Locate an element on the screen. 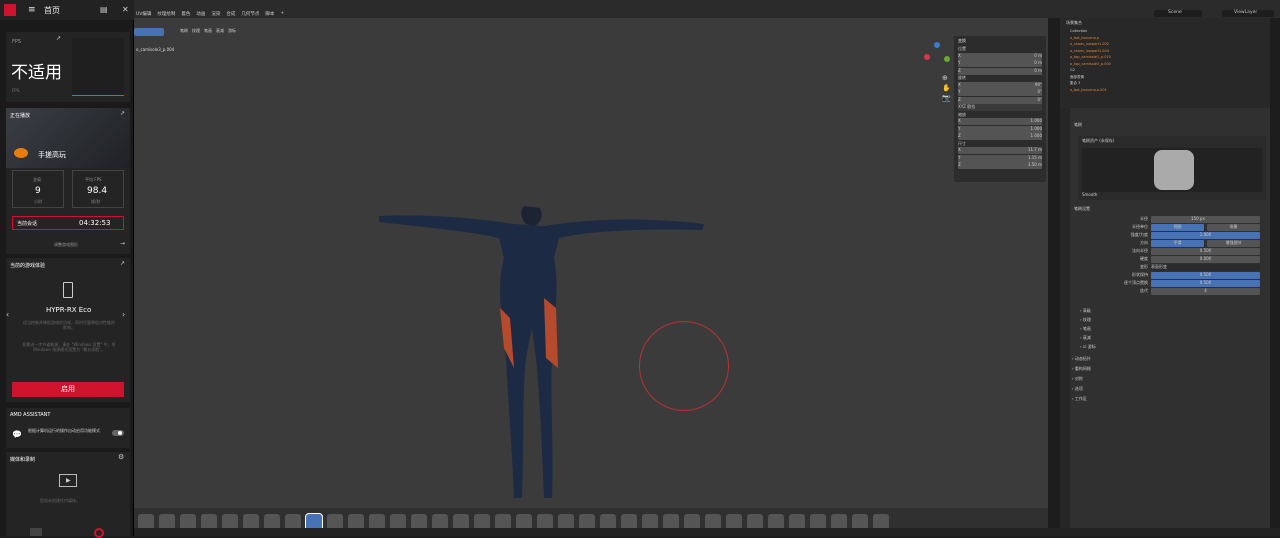 This screenshot has width=1280, height=538. scale-x: X 1.000 is located at coordinates (1000, 121).